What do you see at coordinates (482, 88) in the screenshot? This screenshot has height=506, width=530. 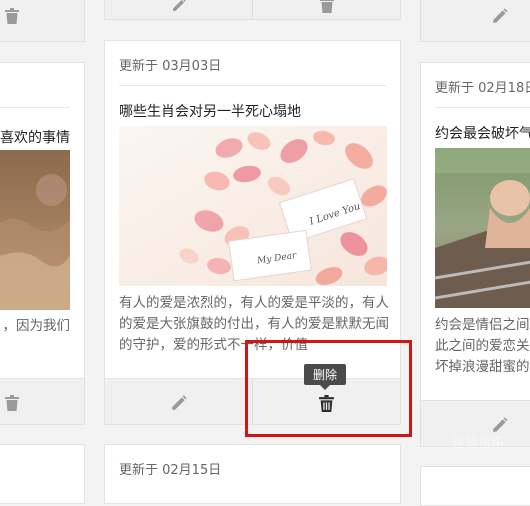 I see `card-date: 更新于 02月18日` at bounding box center [482, 88].